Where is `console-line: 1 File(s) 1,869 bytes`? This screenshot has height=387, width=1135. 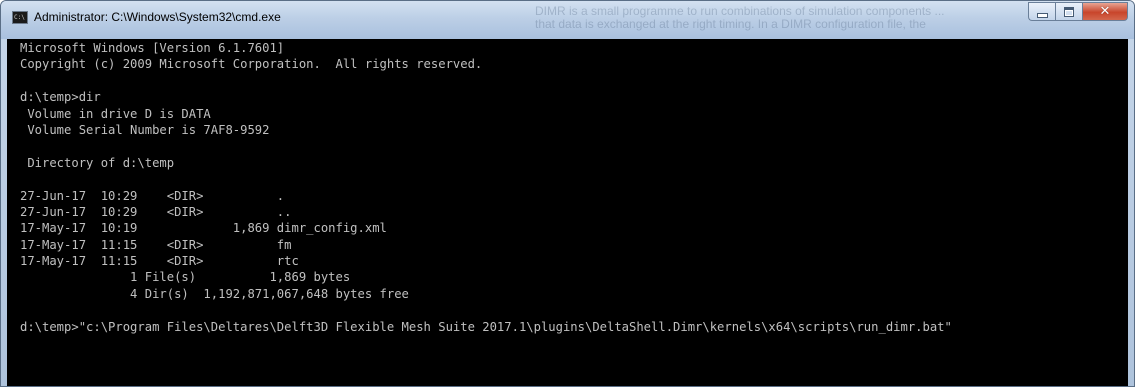 console-line: 1 File(s) 1,869 bytes is located at coordinates (185, 277).